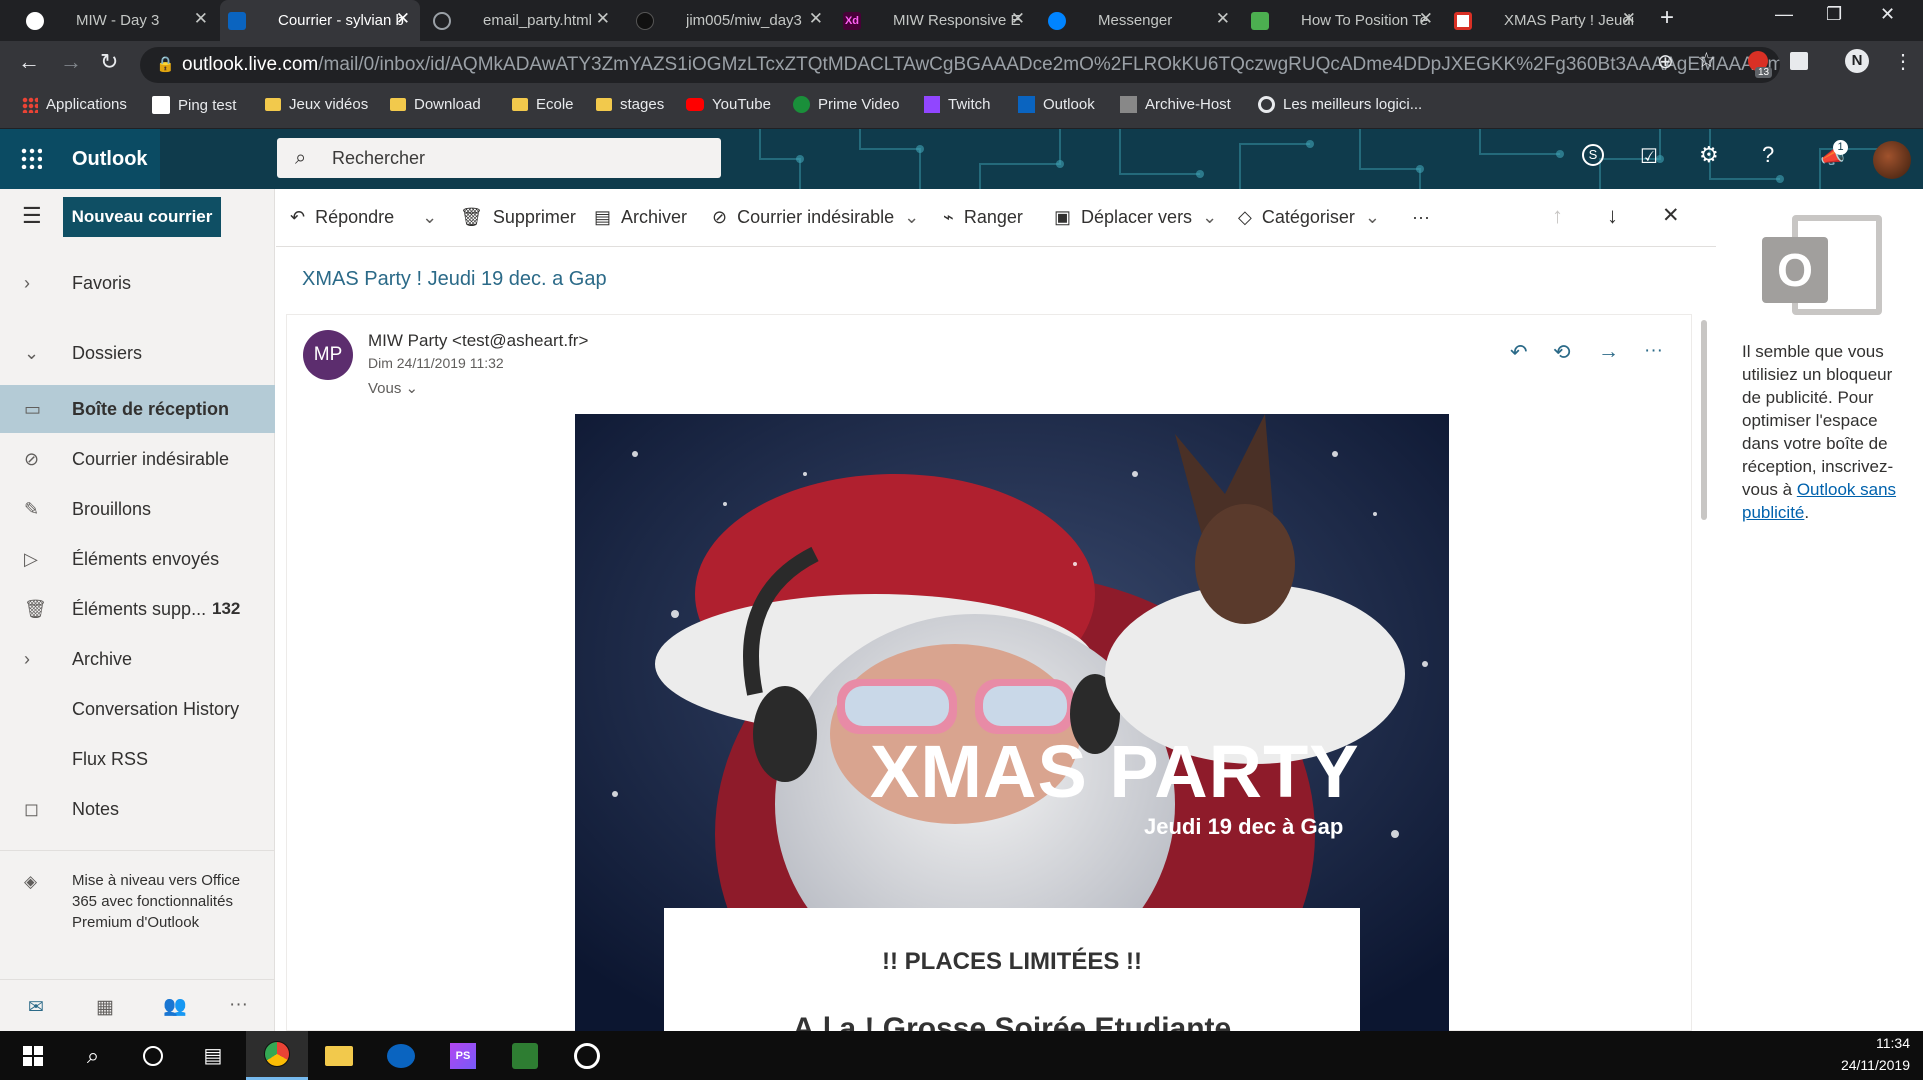 This screenshot has width=1923, height=1080. I want to click on taskbar-app, so click(525, 1055).